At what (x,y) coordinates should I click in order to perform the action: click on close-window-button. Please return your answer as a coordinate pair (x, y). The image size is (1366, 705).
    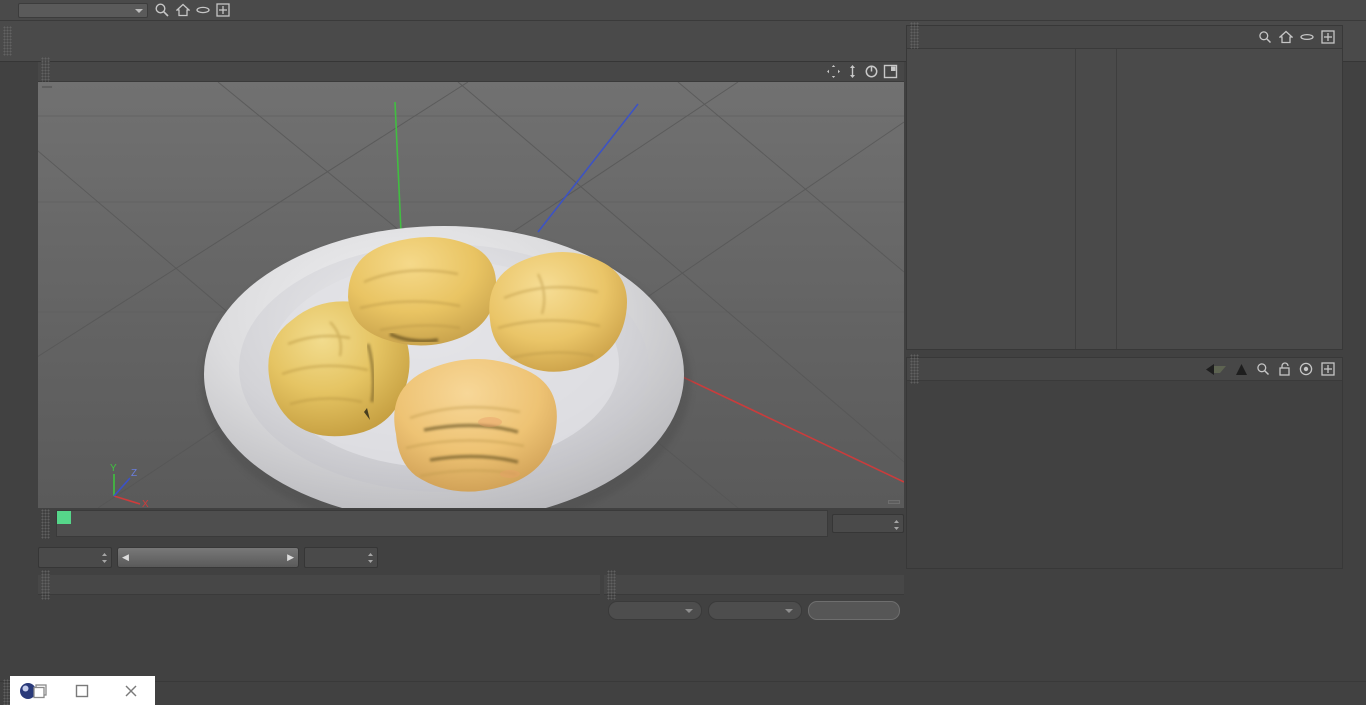
    Looking at the image, I should click on (131, 690).